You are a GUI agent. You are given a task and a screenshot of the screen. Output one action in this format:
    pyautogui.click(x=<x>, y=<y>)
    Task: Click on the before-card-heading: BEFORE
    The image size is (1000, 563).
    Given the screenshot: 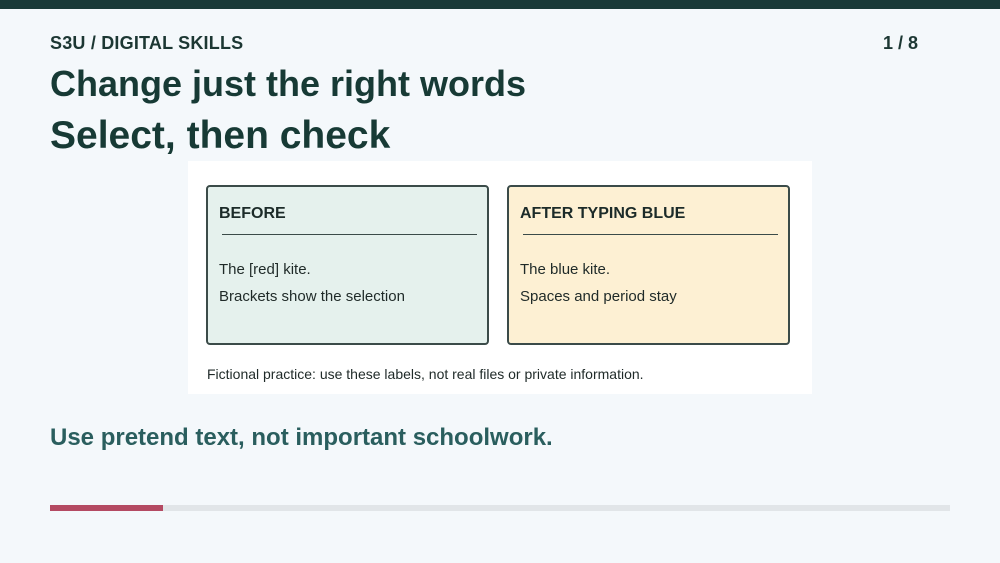 What is the action you would take?
    pyautogui.click(x=252, y=213)
    